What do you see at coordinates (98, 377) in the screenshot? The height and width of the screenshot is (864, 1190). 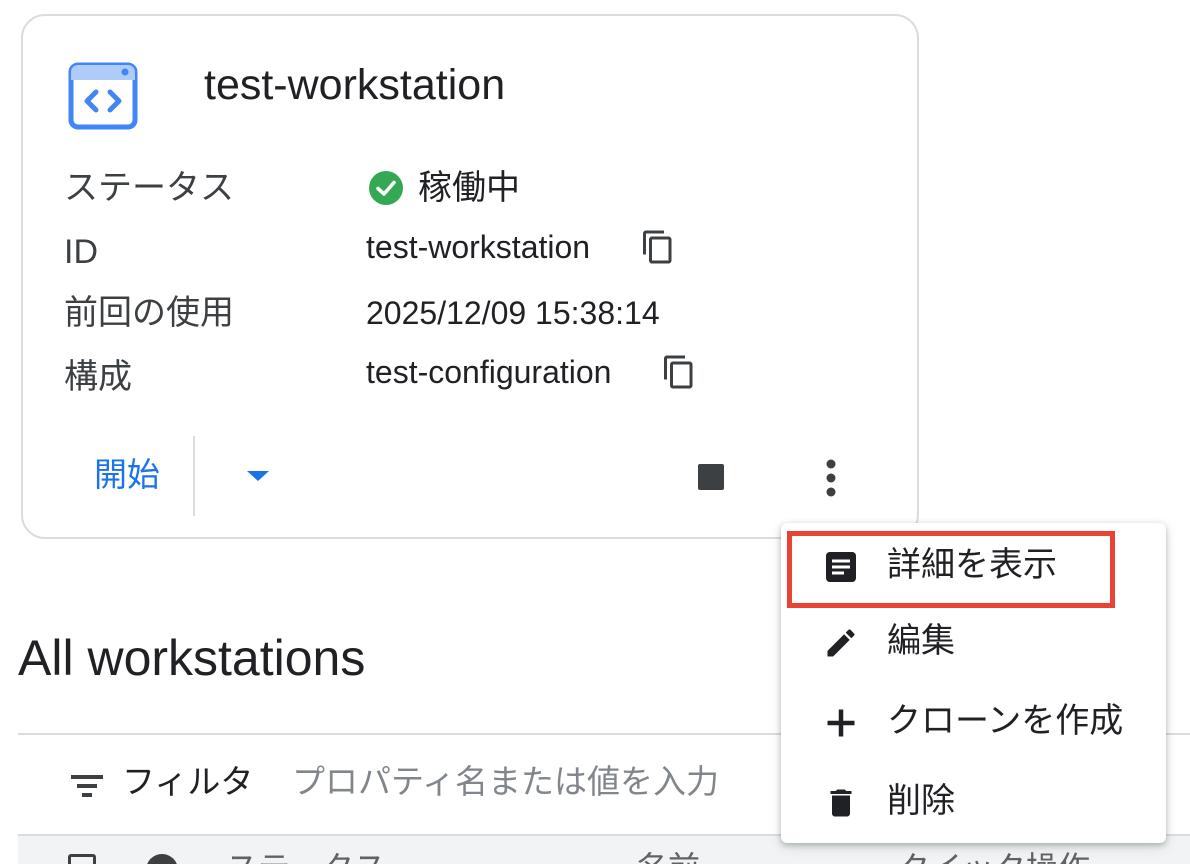 I see `config-label: 構成` at bounding box center [98, 377].